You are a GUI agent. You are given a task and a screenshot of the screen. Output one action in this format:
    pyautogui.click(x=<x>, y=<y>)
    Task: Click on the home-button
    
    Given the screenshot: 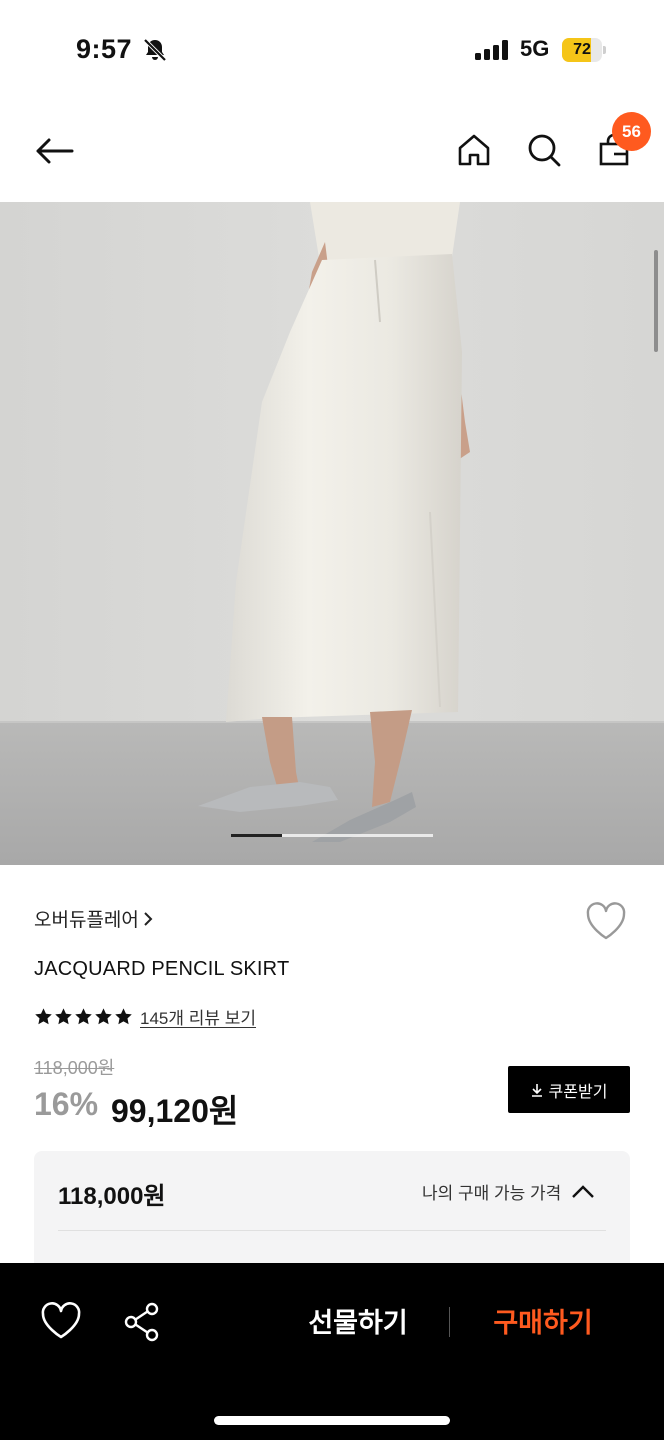 What is the action you would take?
    pyautogui.click(x=474, y=150)
    